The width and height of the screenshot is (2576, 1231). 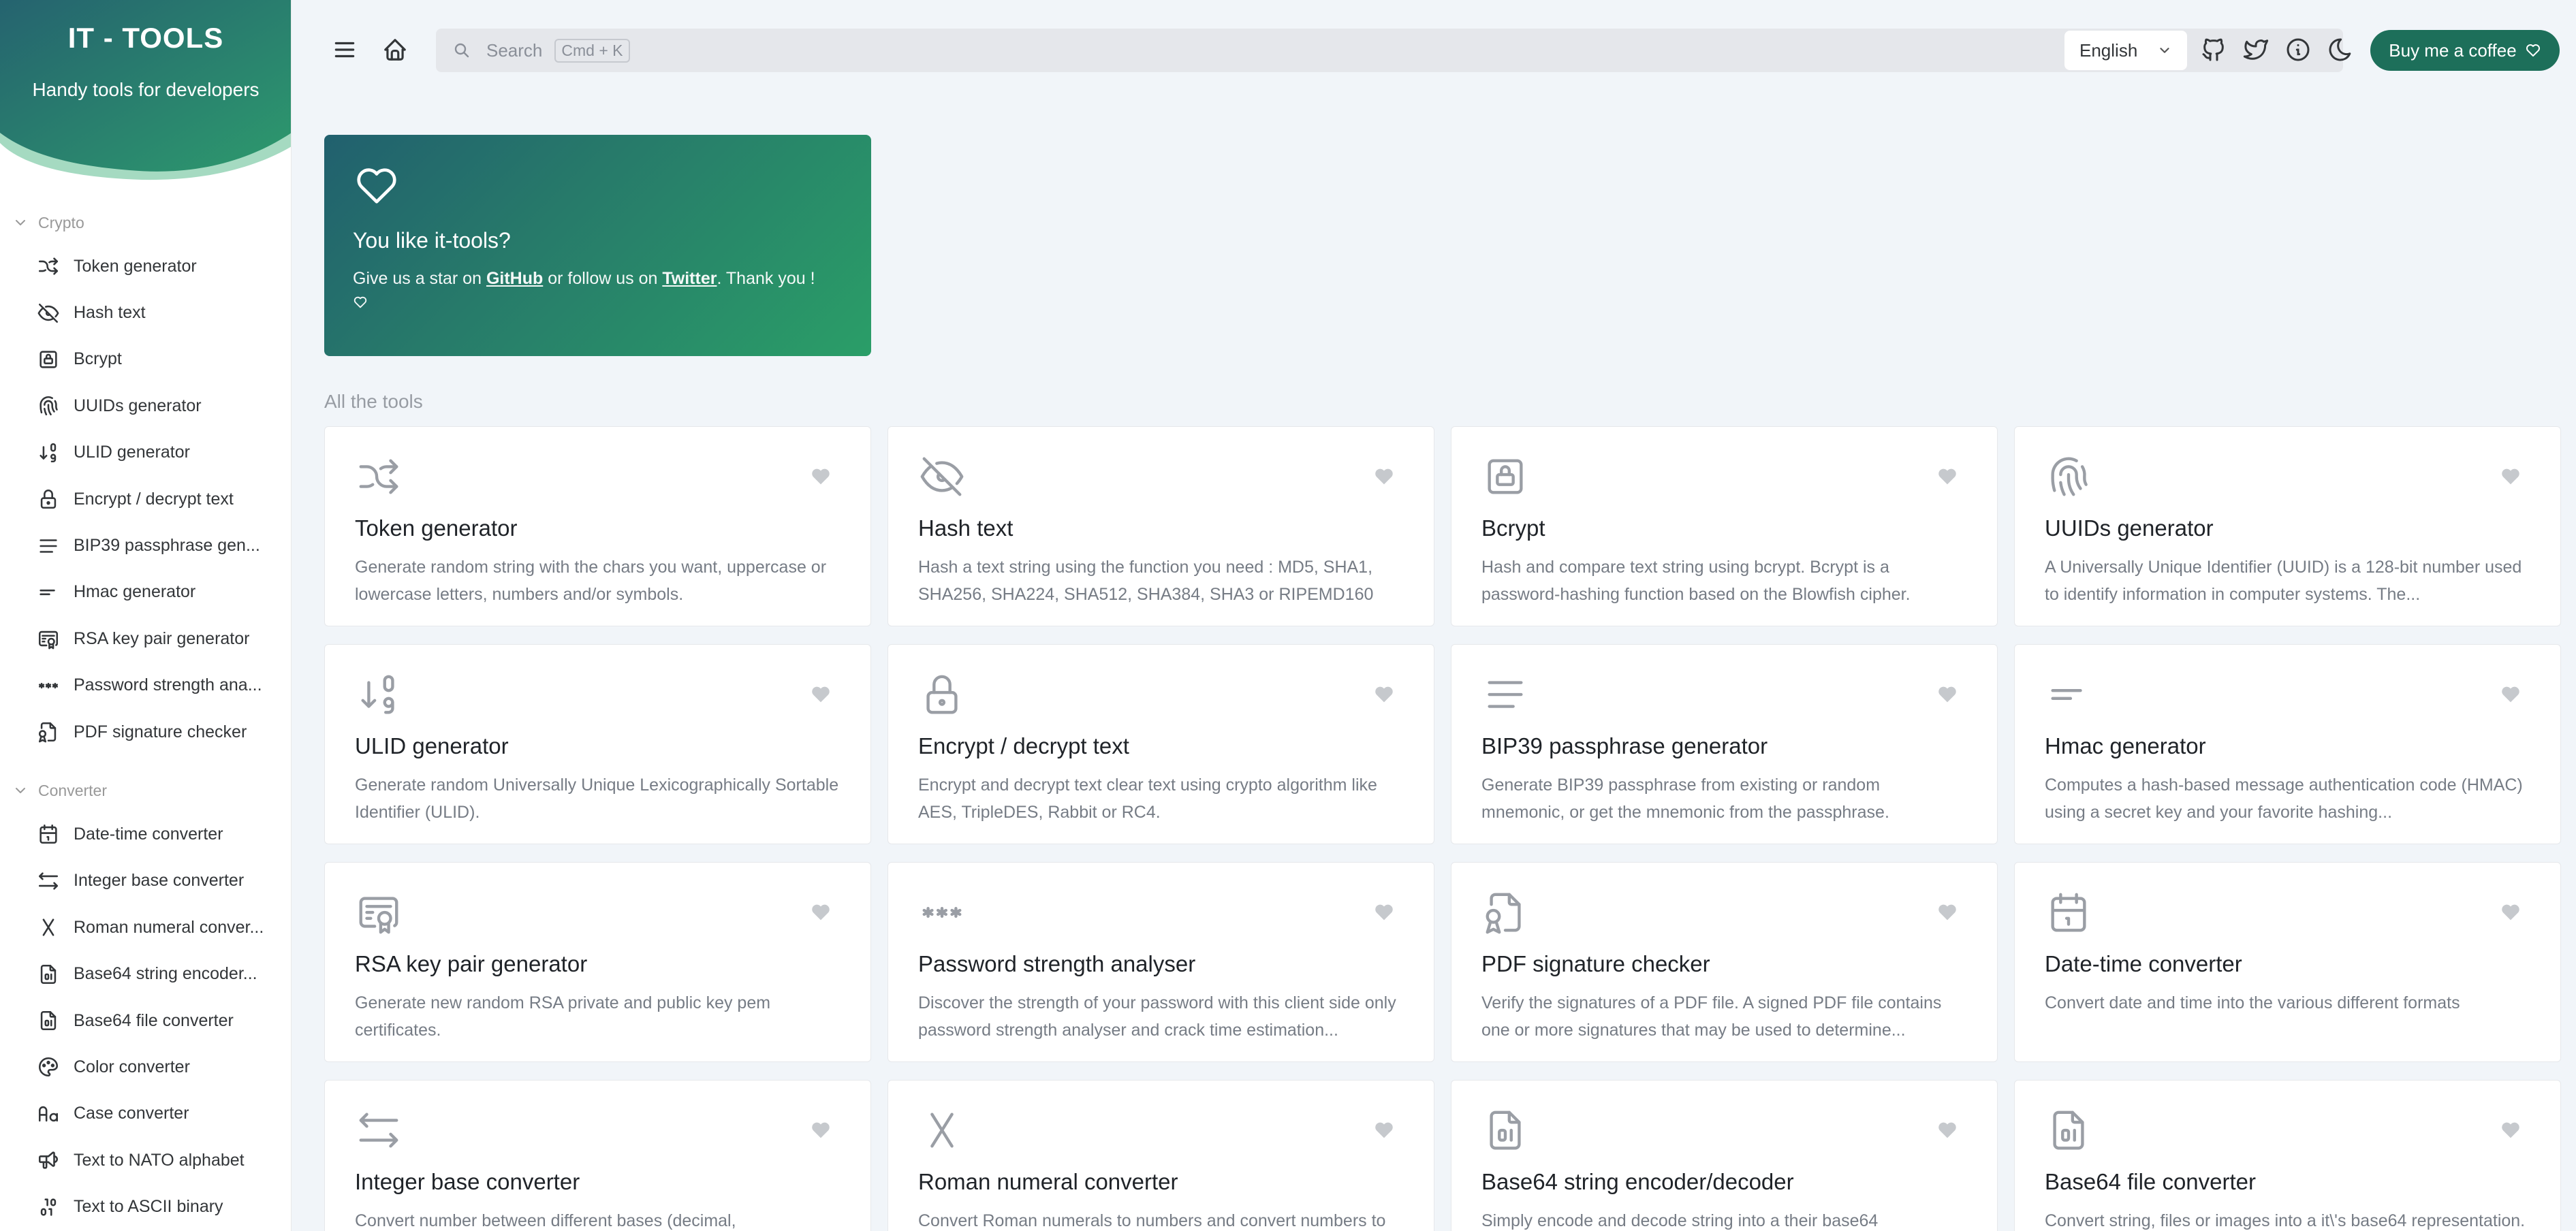 What do you see at coordinates (145, 406) in the screenshot?
I see `sidebar-item: UUIDs generator` at bounding box center [145, 406].